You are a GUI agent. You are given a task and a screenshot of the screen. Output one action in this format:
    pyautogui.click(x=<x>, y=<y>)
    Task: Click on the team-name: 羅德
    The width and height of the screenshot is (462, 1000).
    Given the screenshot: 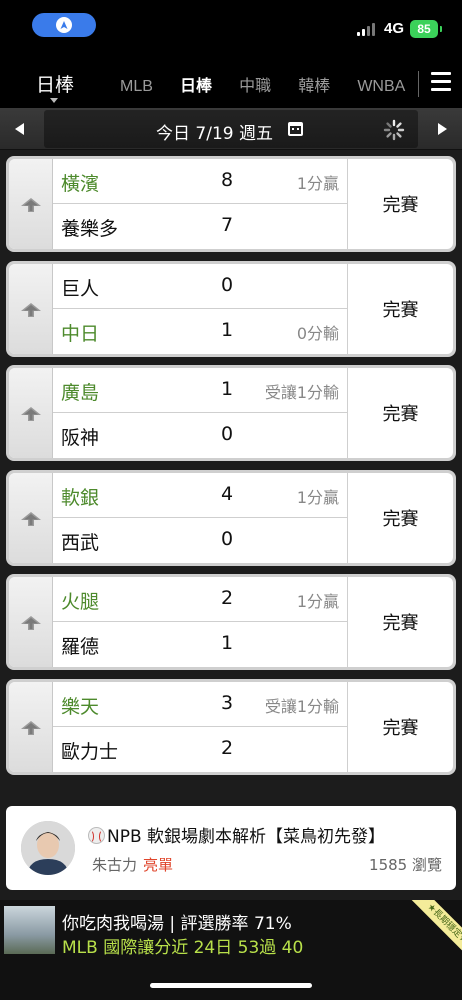 What is the action you would take?
    pyautogui.click(x=80, y=647)
    